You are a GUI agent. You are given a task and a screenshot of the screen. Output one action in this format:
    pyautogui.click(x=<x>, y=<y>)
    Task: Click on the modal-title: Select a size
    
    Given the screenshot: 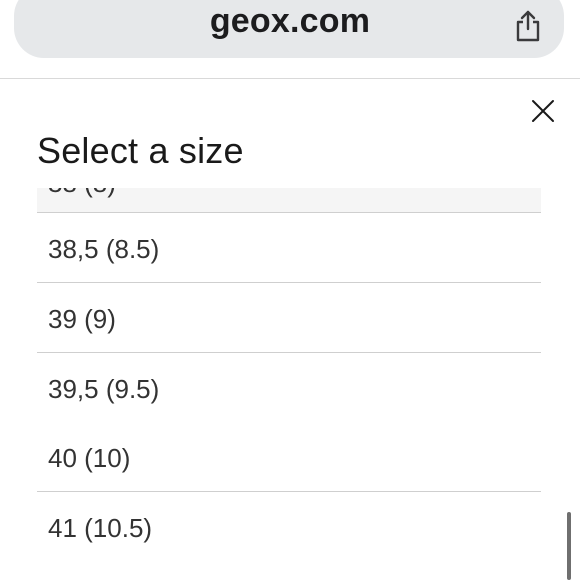 What is the action you would take?
    pyautogui.click(x=140, y=150)
    